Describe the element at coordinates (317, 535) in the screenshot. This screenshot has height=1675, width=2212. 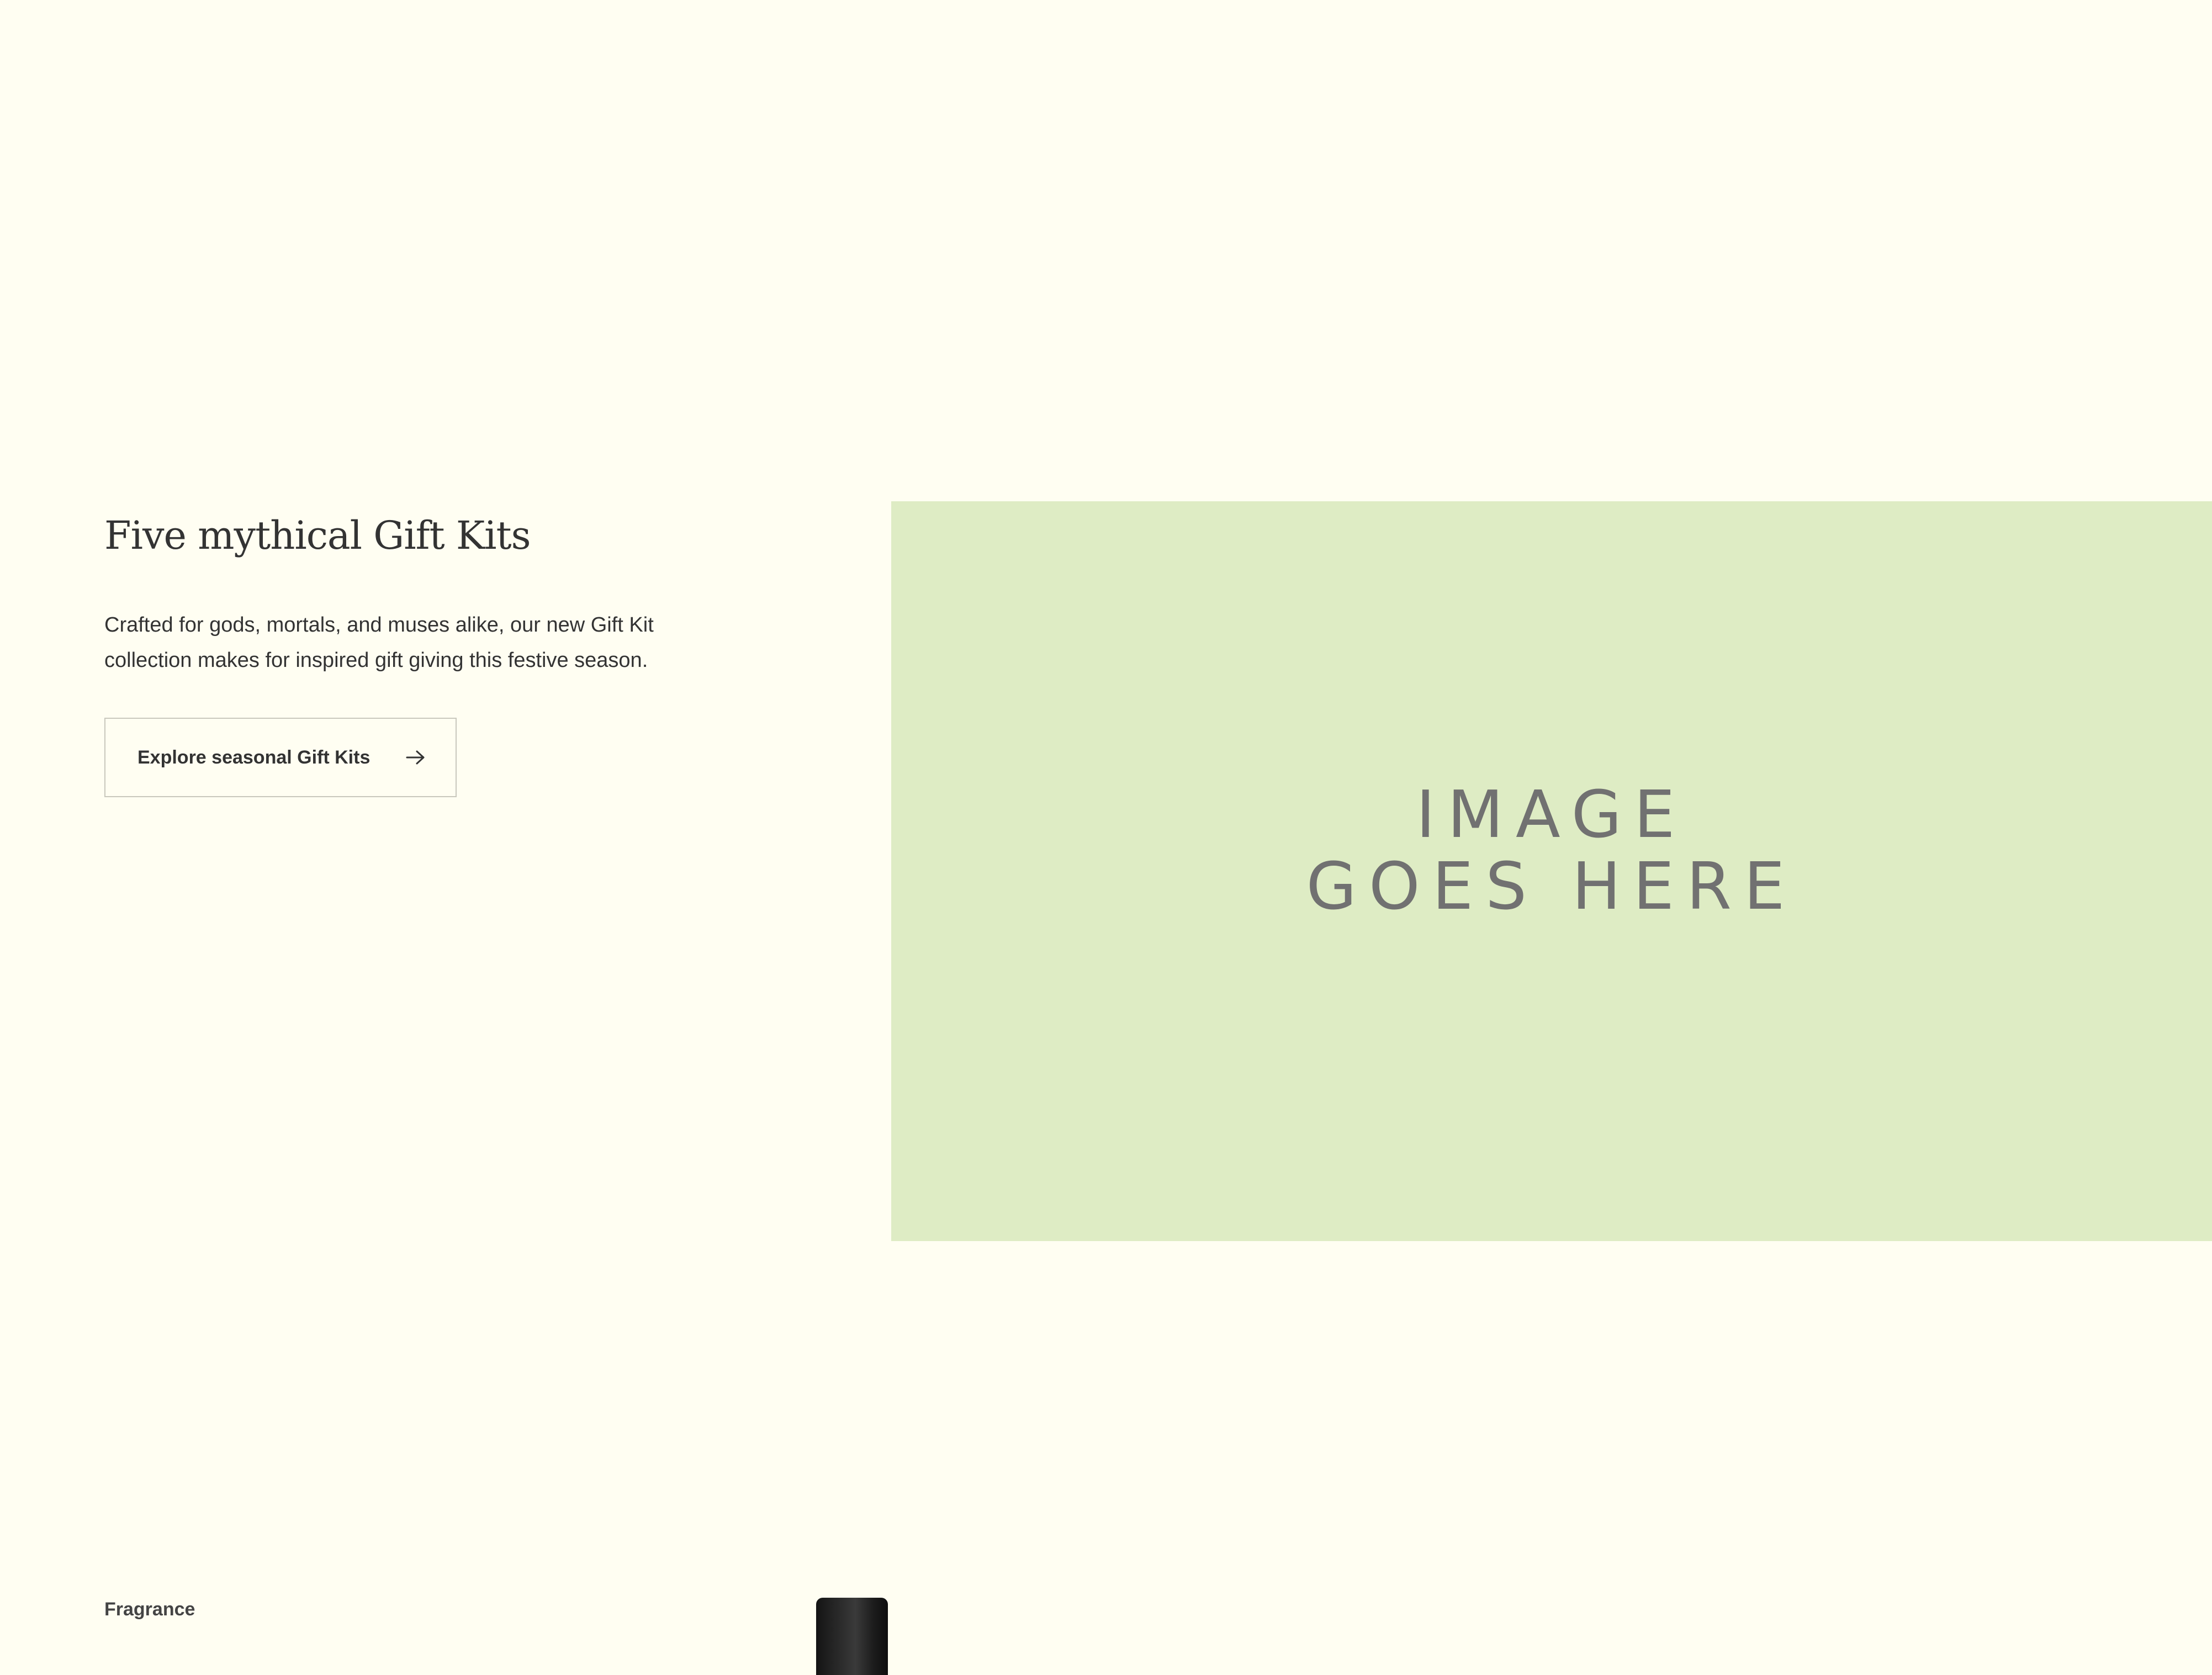
I see `promo-title: Five mythical Gift Kits` at that location.